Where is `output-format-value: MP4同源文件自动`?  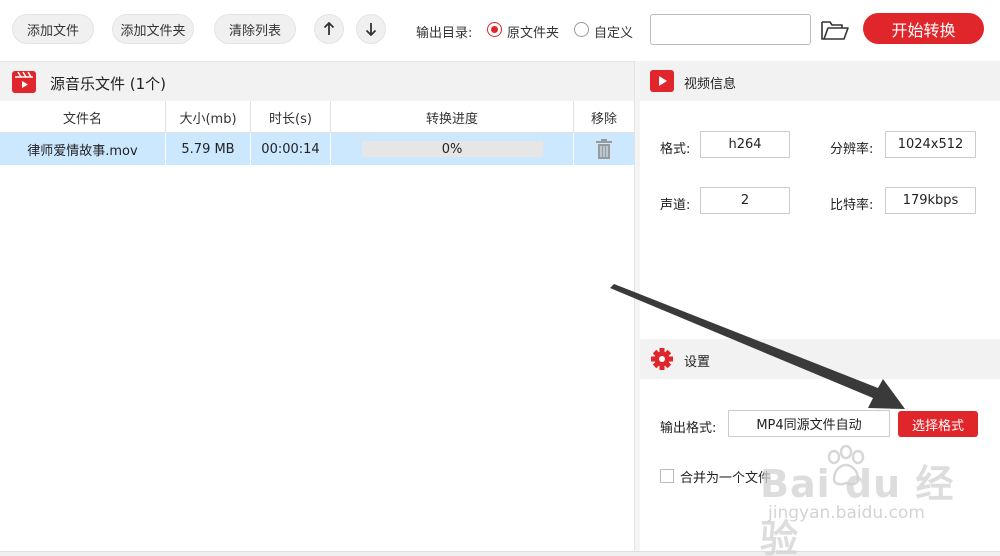 output-format-value: MP4同源文件自动 is located at coordinates (809, 423).